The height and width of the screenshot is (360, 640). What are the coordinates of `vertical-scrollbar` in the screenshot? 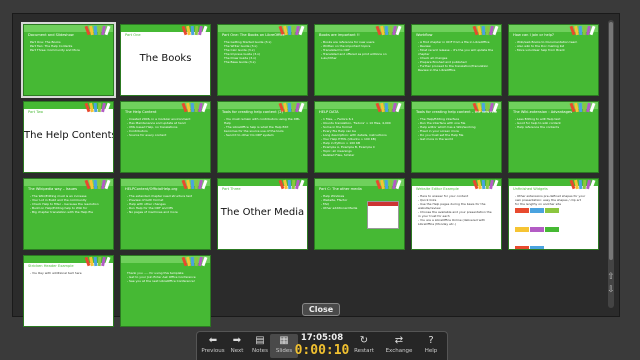 It's located at (611, 164).